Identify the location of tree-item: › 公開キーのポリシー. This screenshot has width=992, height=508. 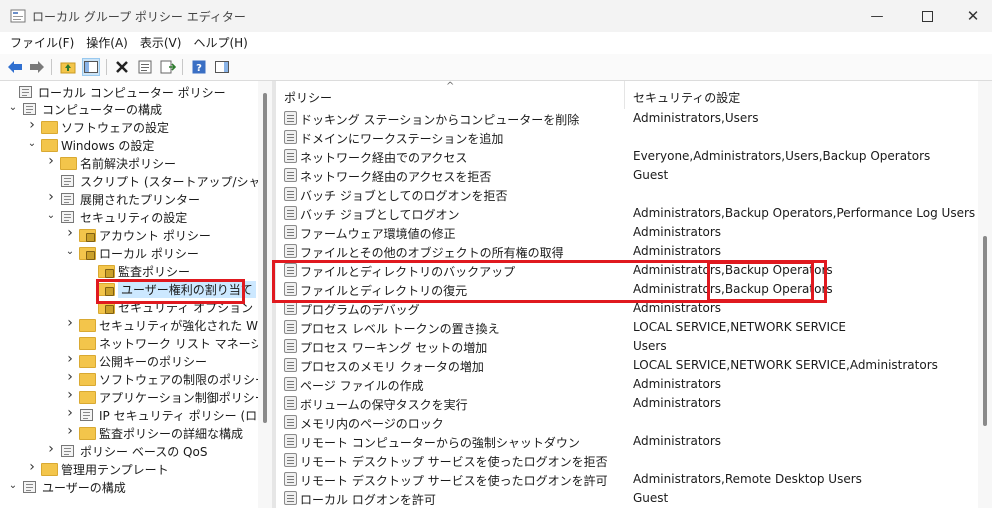
(129, 360).